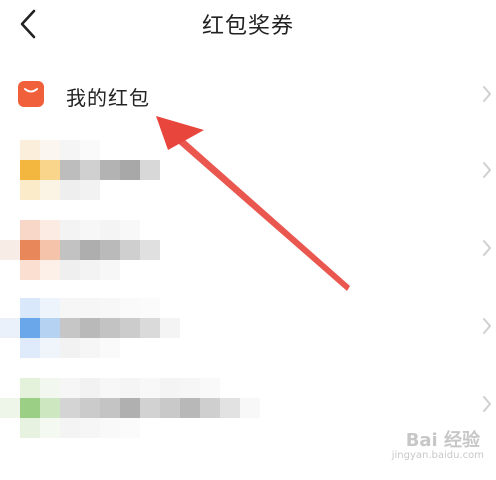 This screenshot has width=496, height=480. What do you see at coordinates (31, 94) in the screenshot?
I see `red-packet-icon` at bounding box center [31, 94].